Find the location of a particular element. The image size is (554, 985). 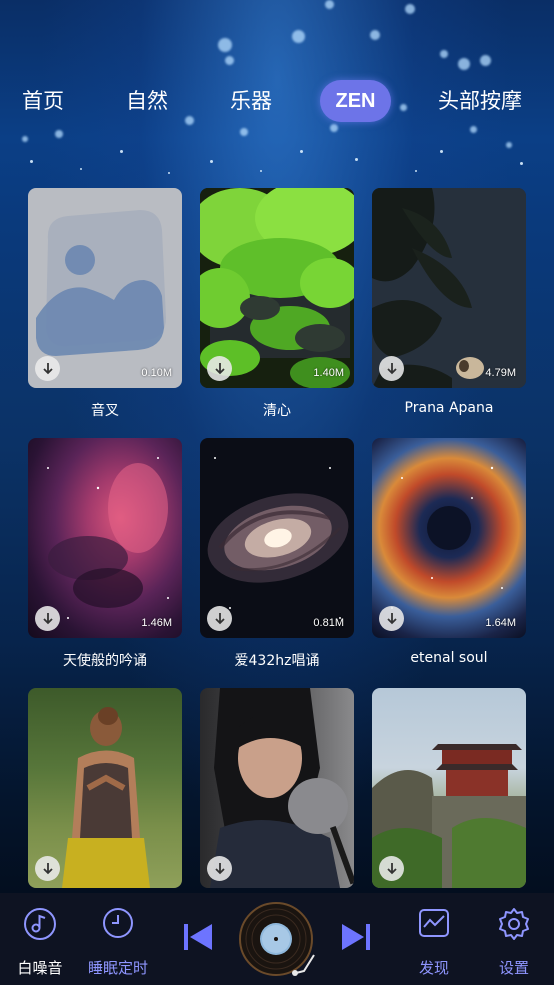

chinese-temple-image is located at coordinates (449, 788).